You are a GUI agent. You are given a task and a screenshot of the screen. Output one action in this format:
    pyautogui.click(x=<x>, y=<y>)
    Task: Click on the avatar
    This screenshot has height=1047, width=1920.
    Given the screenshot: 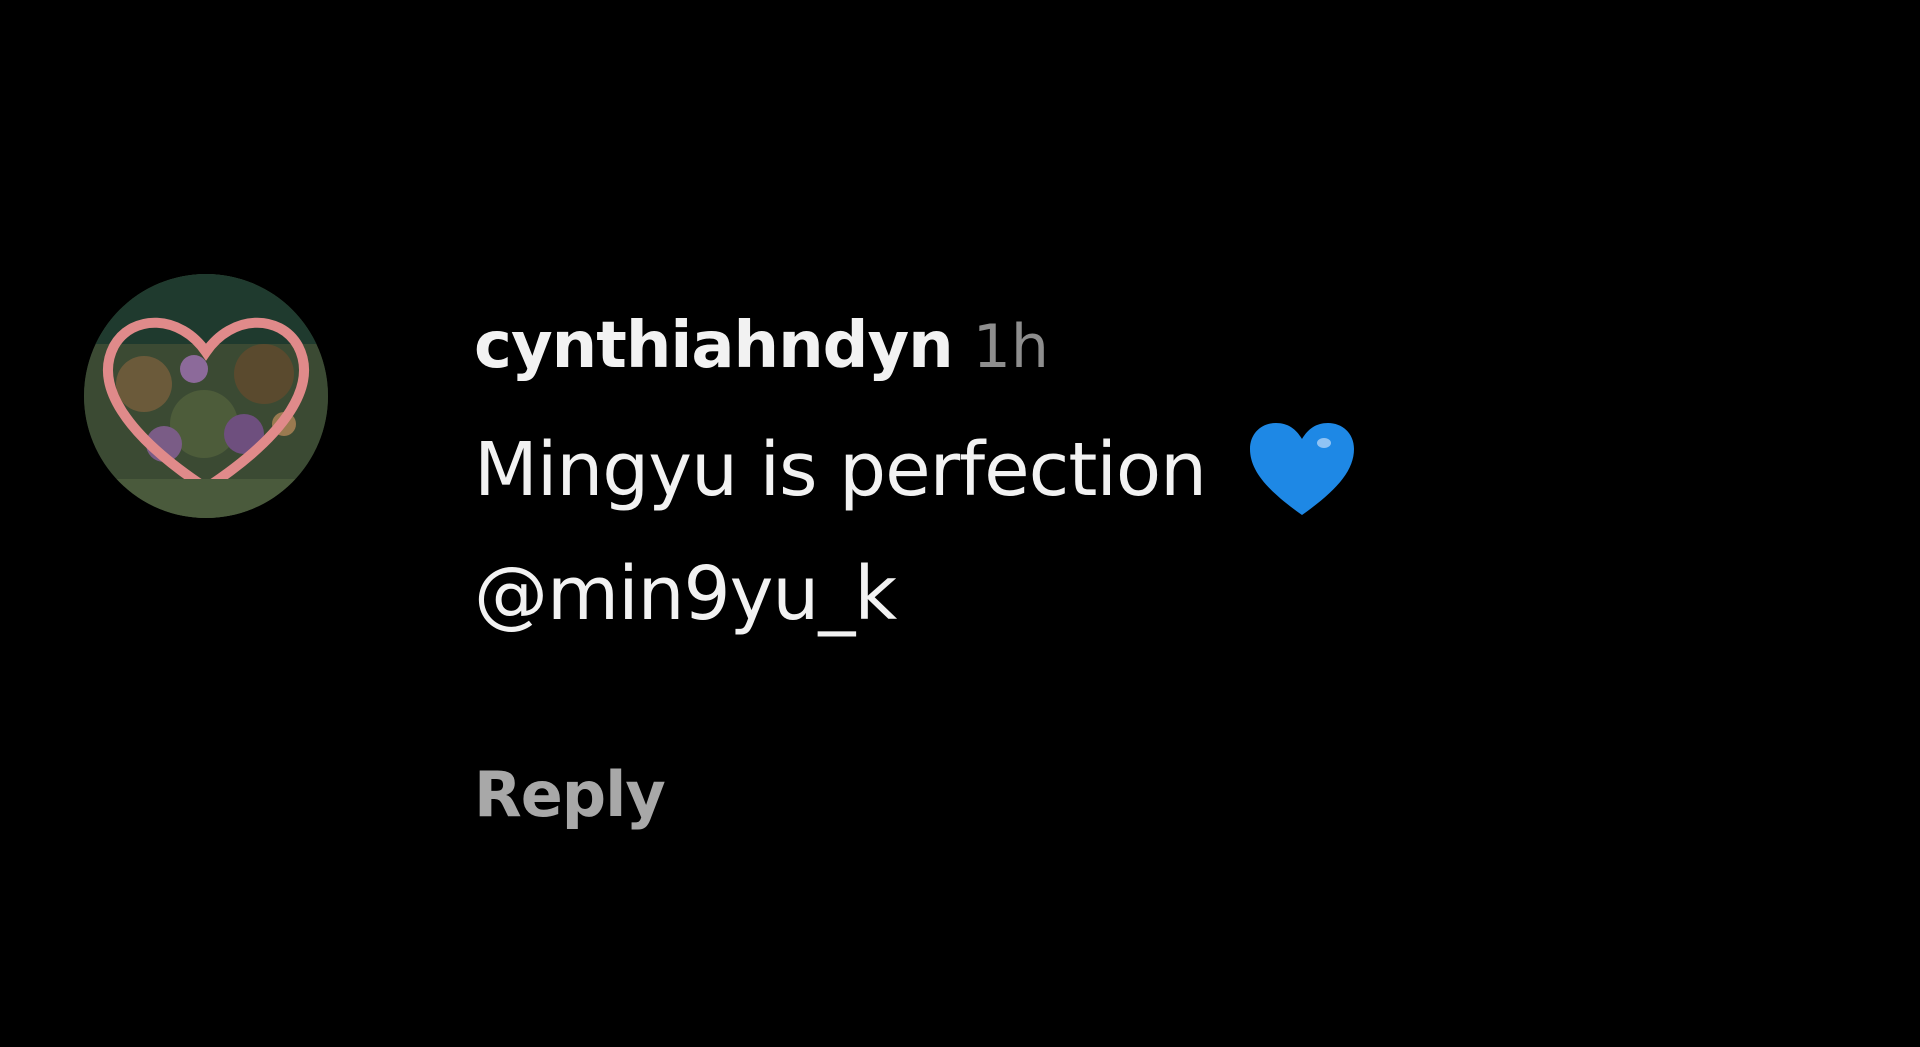 What is the action you would take?
    pyautogui.click(x=206, y=396)
    